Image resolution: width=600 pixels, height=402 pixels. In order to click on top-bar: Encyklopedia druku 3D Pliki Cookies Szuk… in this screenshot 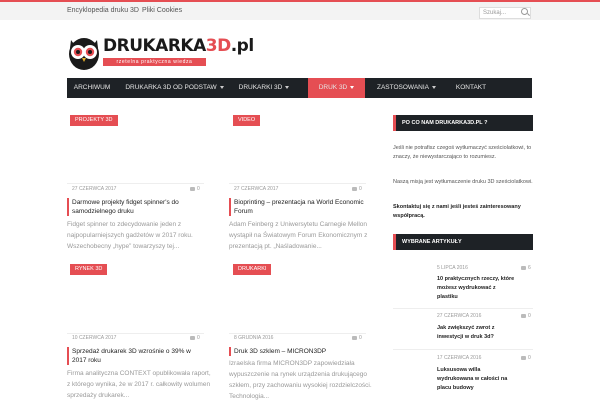, I will do `click(300, 10)`.